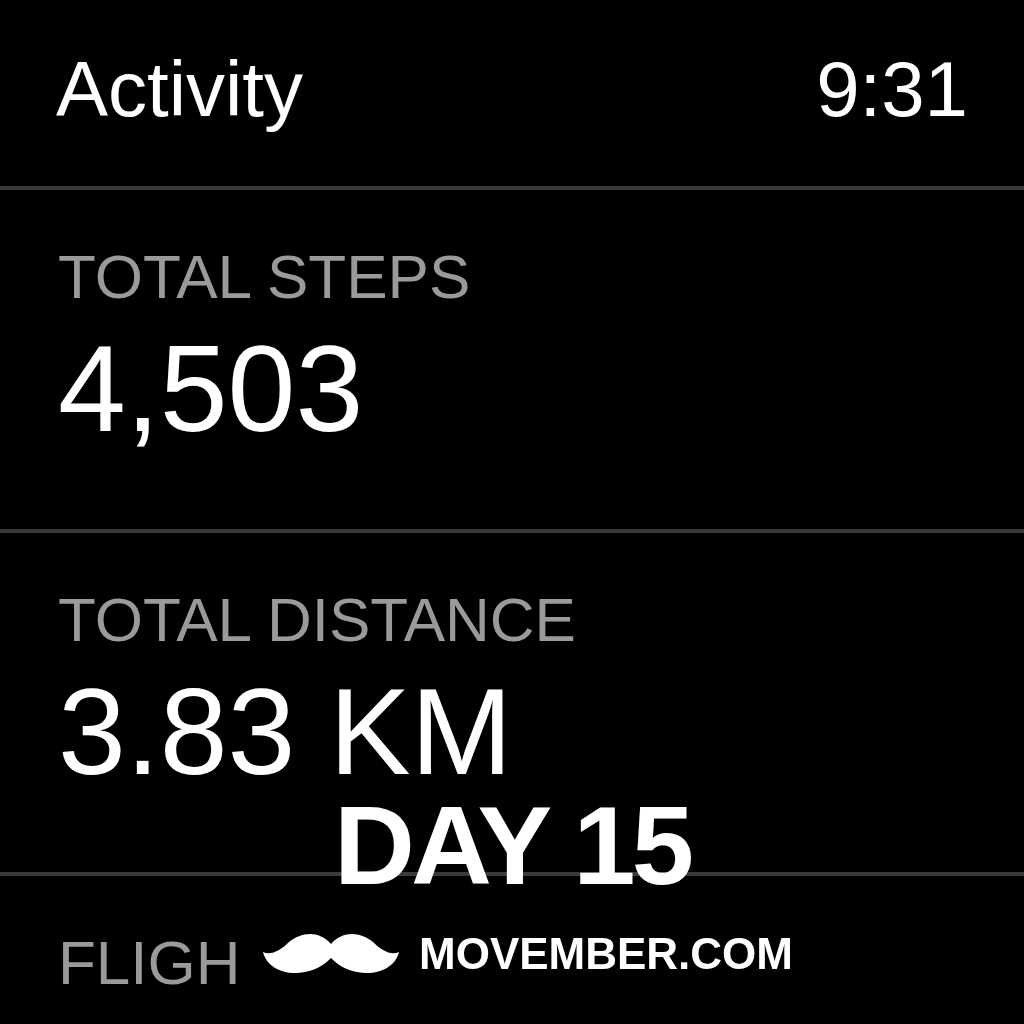 Image resolution: width=1024 pixels, height=1024 pixels. Describe the element at coordinates (512, 846) in the screenshot. I see `day-caption: DAY 15` at that location.